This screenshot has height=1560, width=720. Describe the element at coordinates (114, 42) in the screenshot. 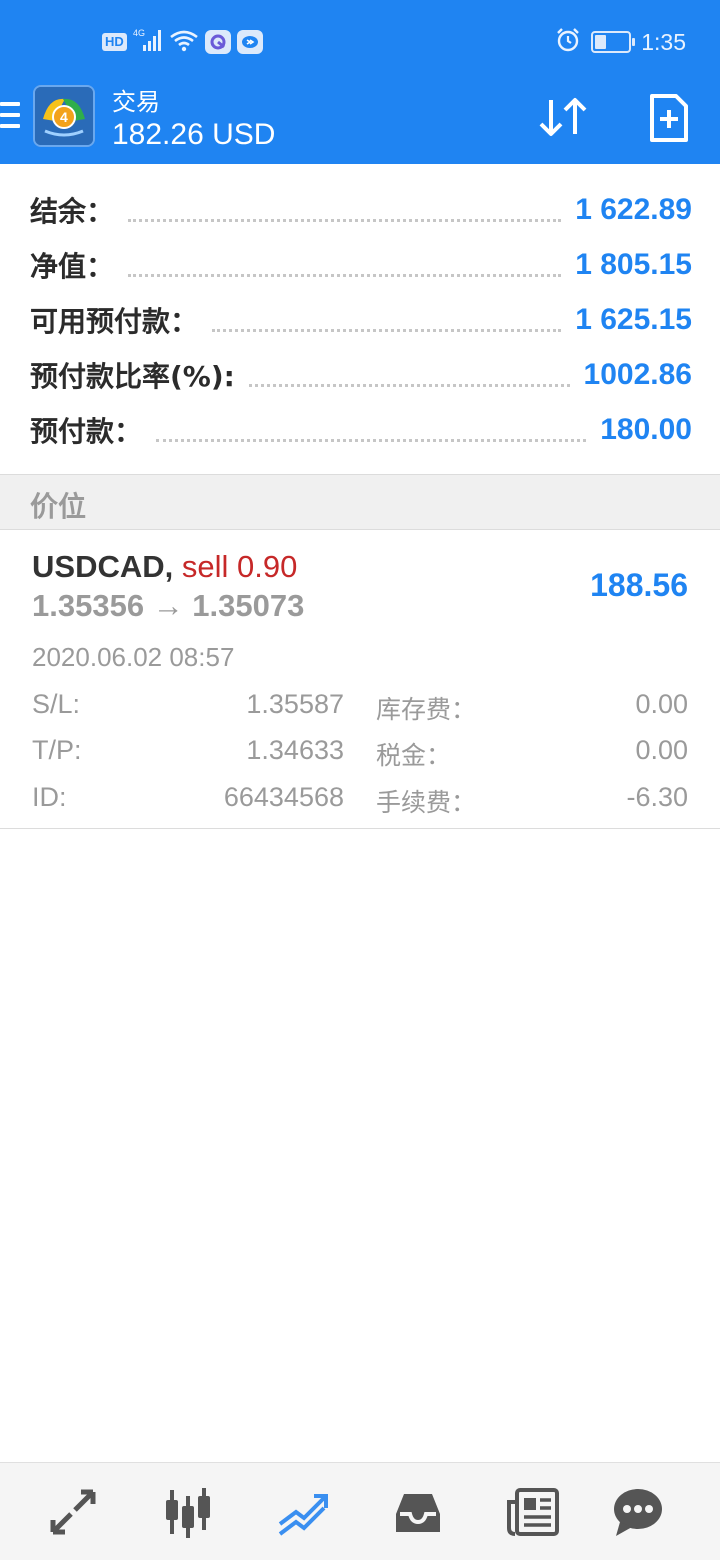

I see `hd-icon: HD` at that location.